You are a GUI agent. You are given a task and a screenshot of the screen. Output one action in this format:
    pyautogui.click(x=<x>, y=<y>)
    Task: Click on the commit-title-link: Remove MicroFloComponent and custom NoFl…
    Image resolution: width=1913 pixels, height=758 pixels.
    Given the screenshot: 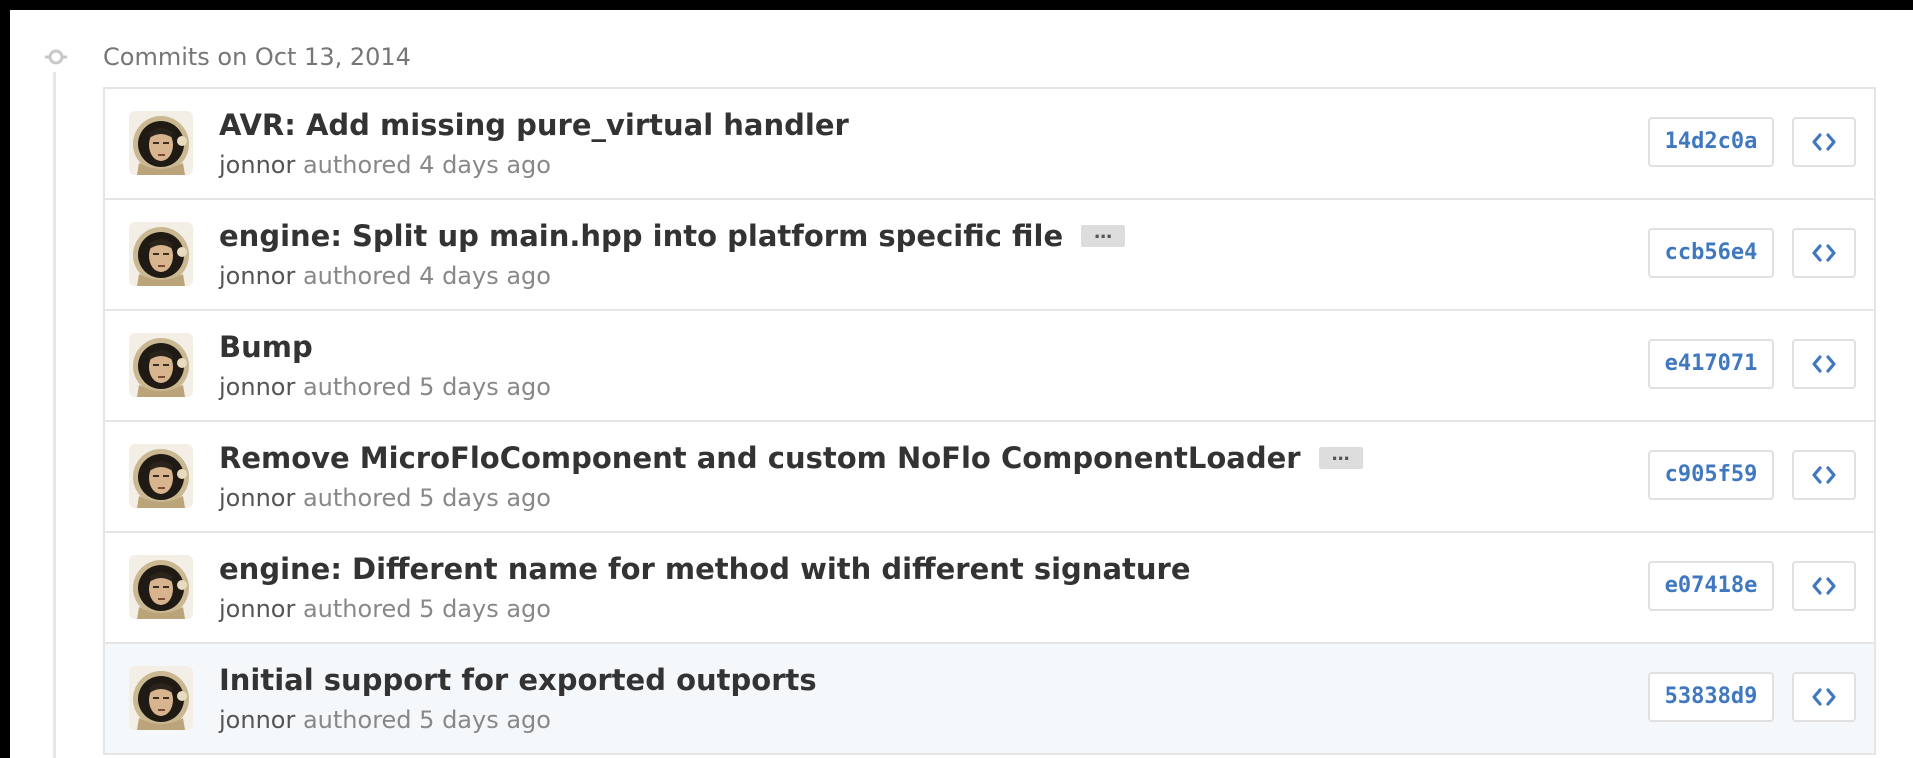 What is the action you would take?
    pyautogui.click(x=760, y=458)
    